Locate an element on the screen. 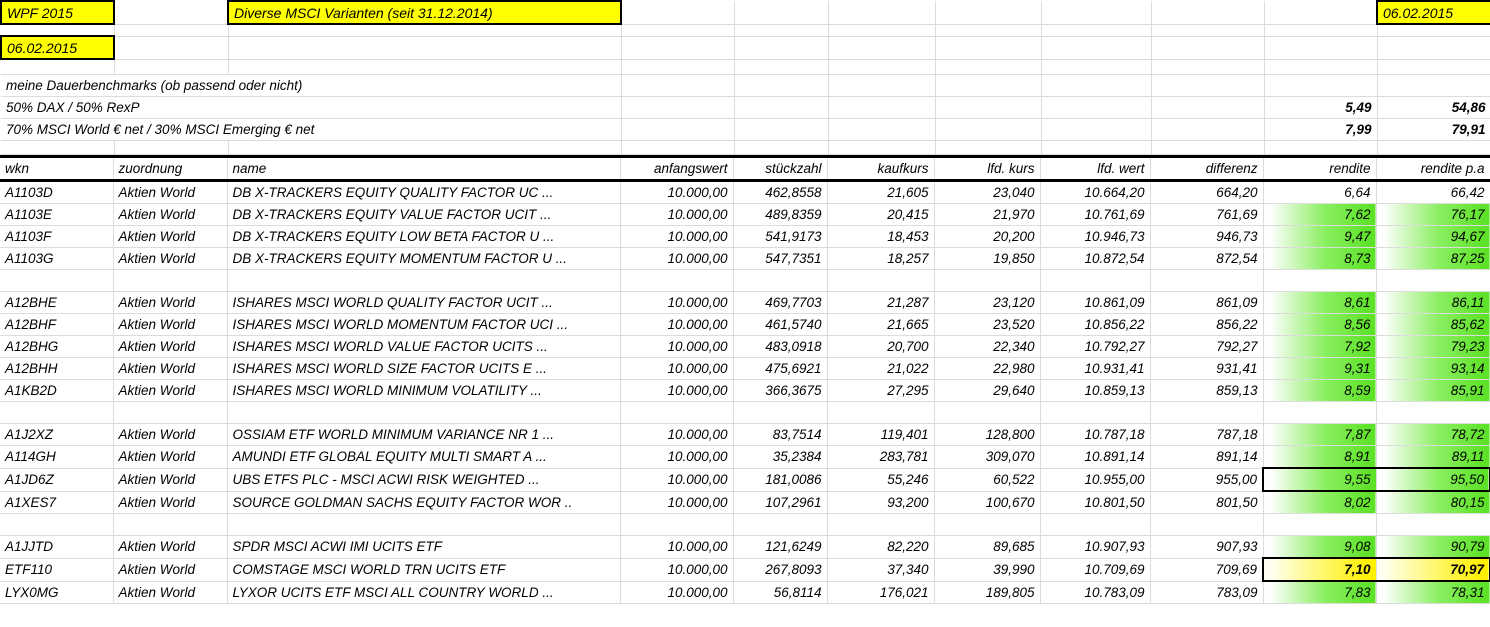 The width and height of the screenshot is (1490, 627). cell-kaufkurs: 283,781 is located at coordinates (881, 457).